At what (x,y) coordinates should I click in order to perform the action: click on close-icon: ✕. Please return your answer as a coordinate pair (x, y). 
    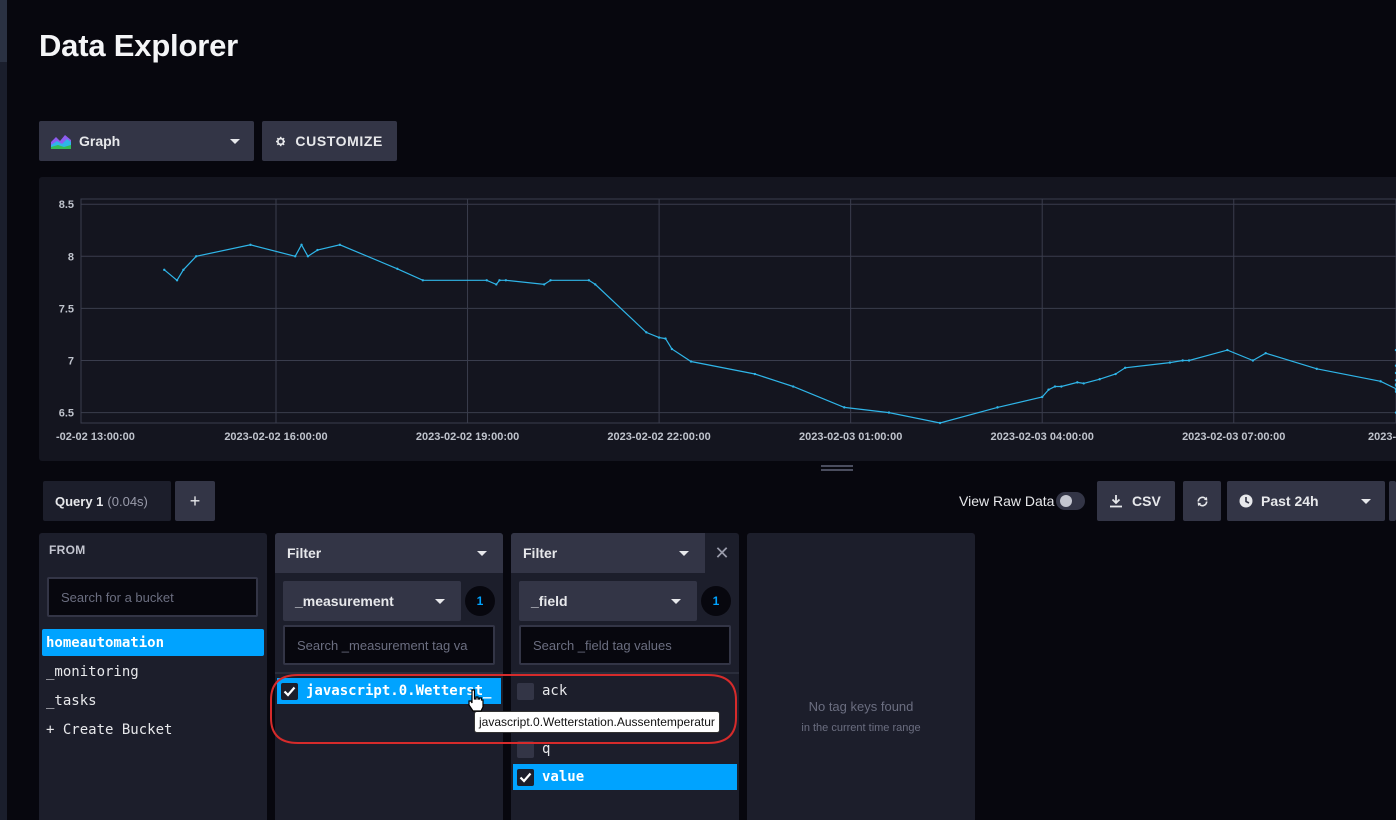
    Looking at the image, I should click on (722, 553).